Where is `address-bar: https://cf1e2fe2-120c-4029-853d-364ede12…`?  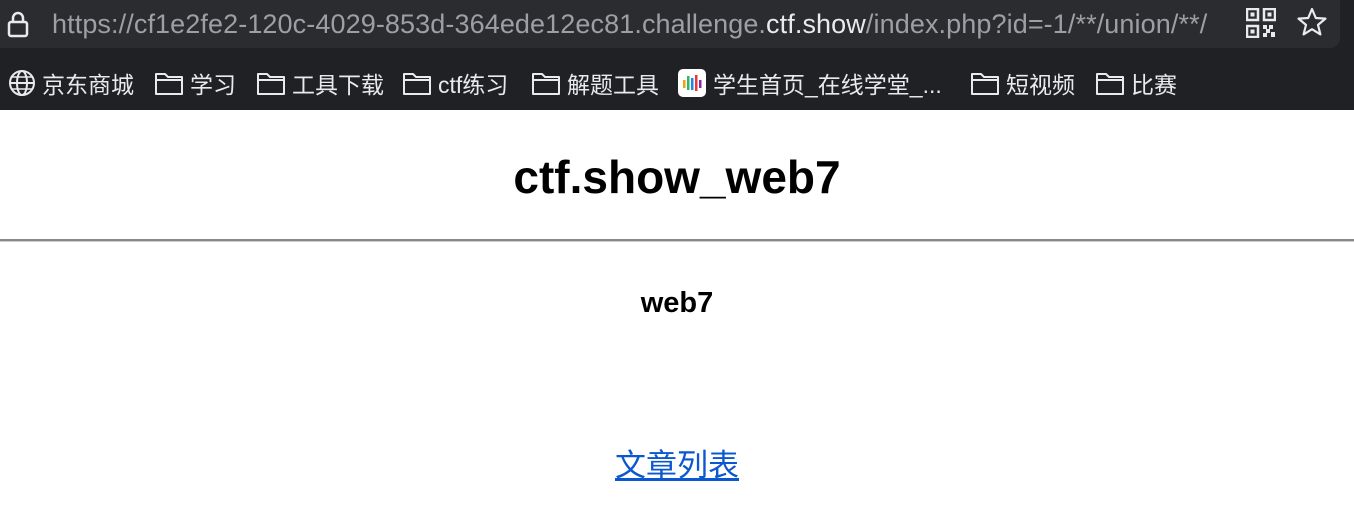
address-bar: https://cf1e2fe2-120c-4029-853d-364ede12… is located at coordinates (670, 24).